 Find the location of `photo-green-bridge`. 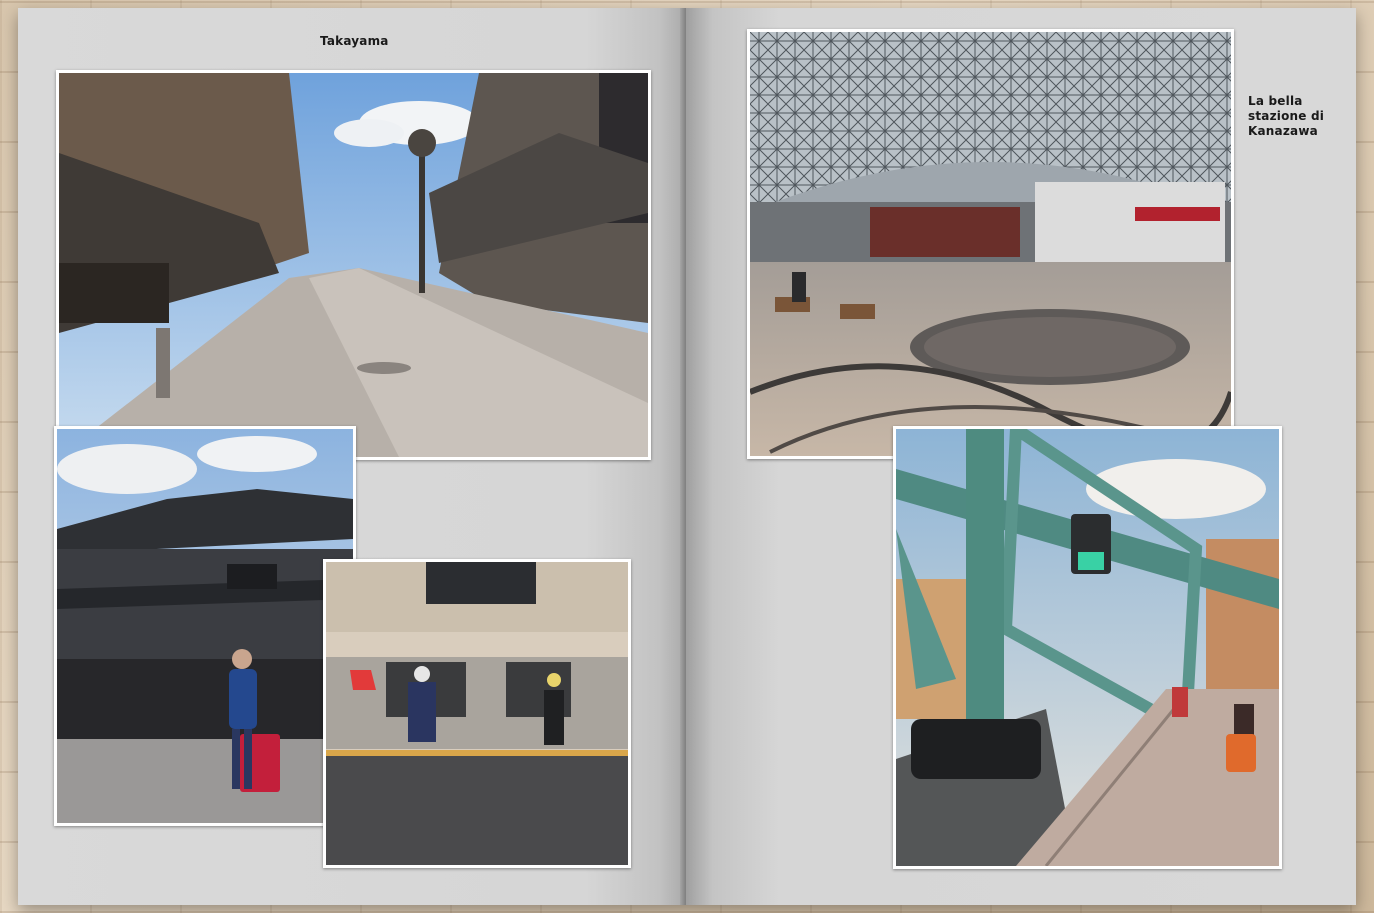

photo-green-bridge is located at coordinates (1087, 647).